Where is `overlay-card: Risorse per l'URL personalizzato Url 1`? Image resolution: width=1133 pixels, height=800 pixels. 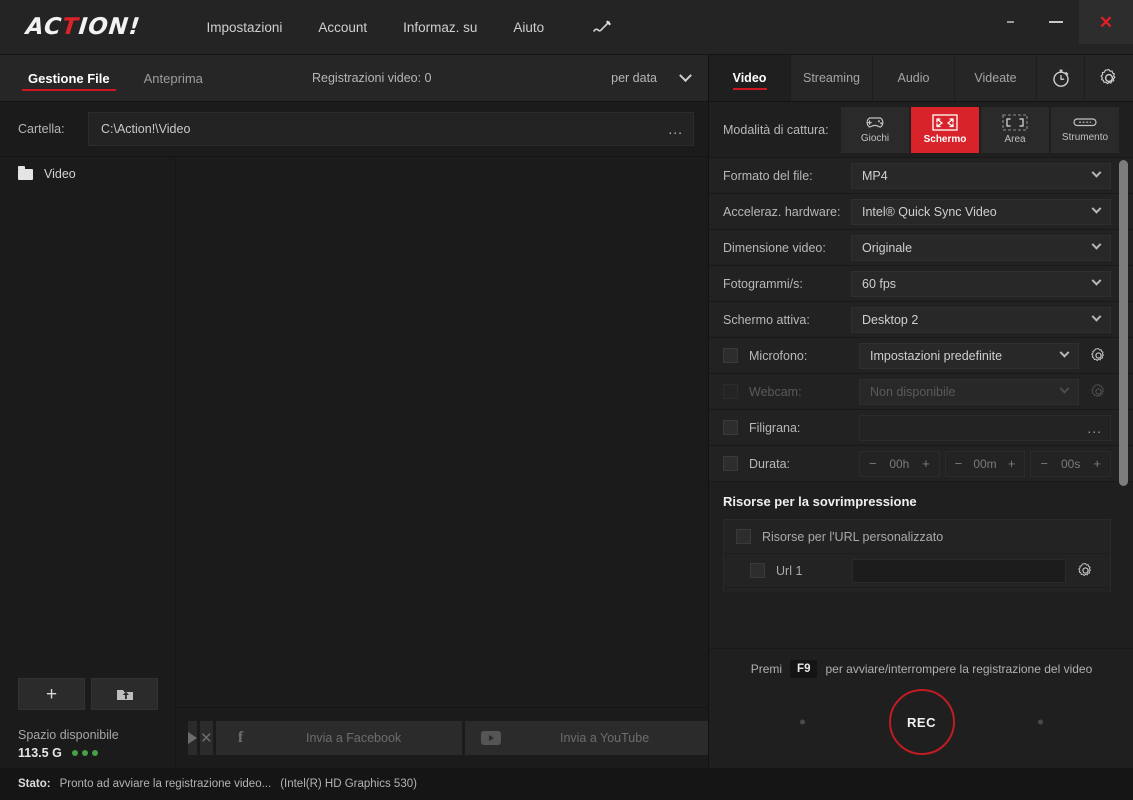
overlay-card: Risorse per l'URL personalizzato Url 1 is located at coordinates (917, 555).